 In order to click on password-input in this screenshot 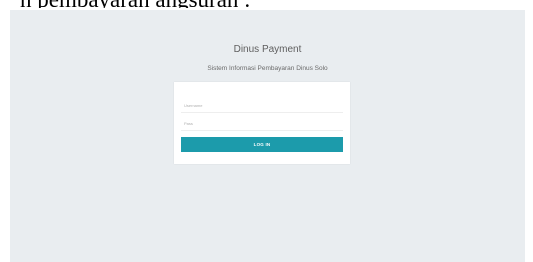, I will do `click(262, 124)`.